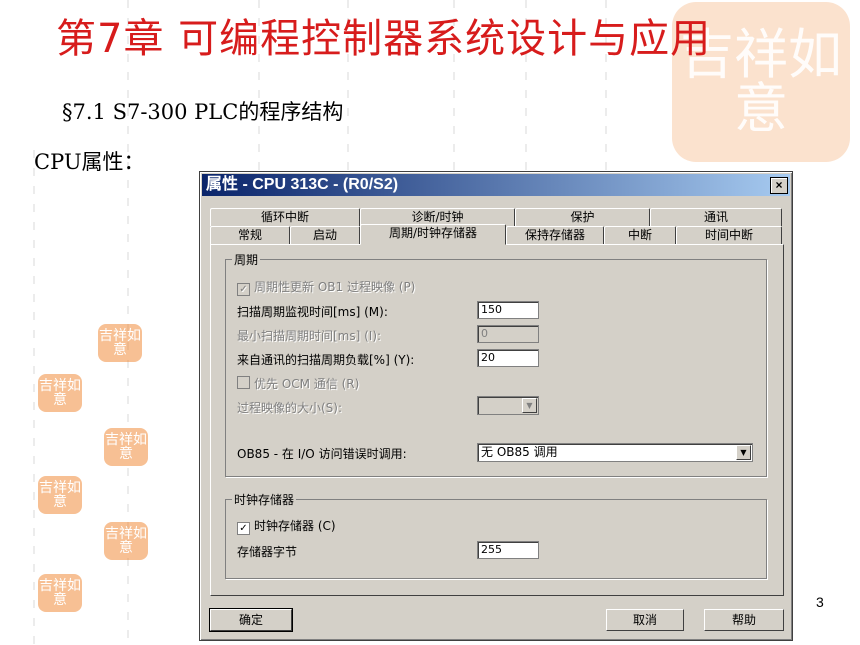 The width and height of the screenshot is (860, 645). Describe the element at coordinates (729, 235) in the screenshot. I see `tab-time-of-day-interrupts: 时间中断` at that location.